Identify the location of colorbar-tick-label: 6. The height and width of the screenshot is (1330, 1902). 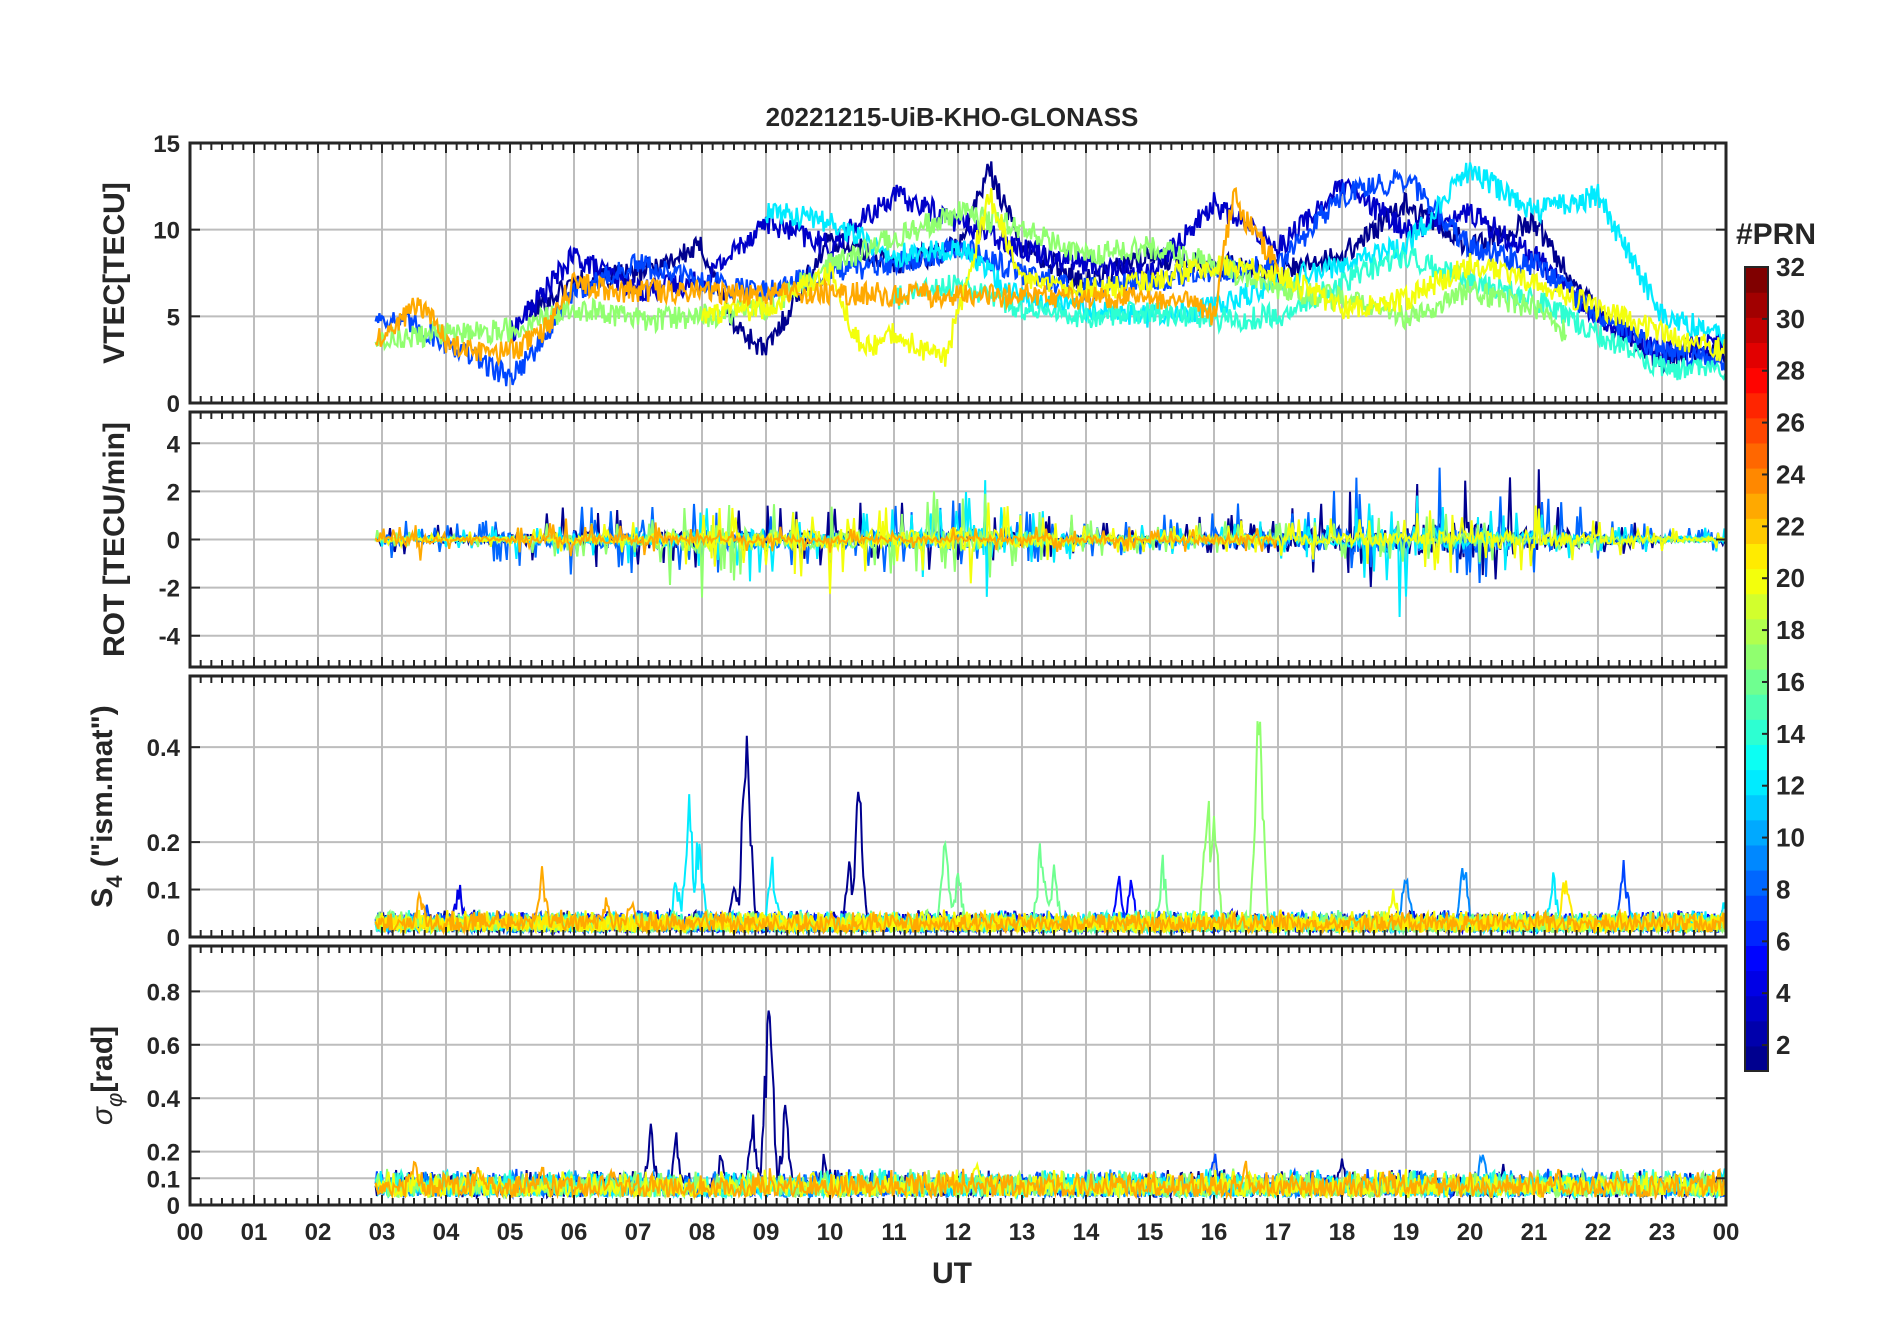
(1783, 941).